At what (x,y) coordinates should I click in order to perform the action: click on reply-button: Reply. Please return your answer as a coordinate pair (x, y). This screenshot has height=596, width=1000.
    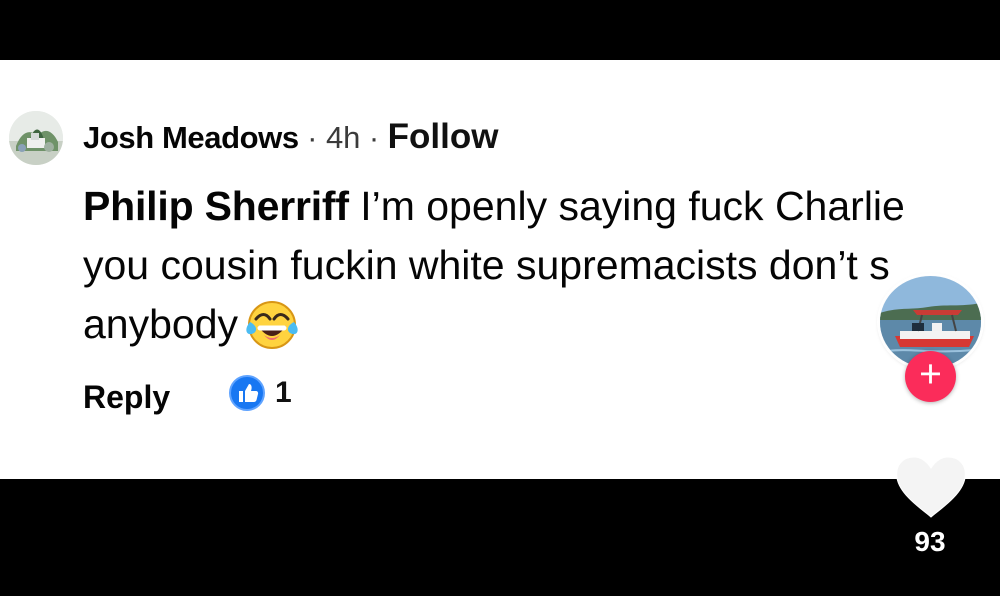
    Looking at the image, I should click on (126, 397).